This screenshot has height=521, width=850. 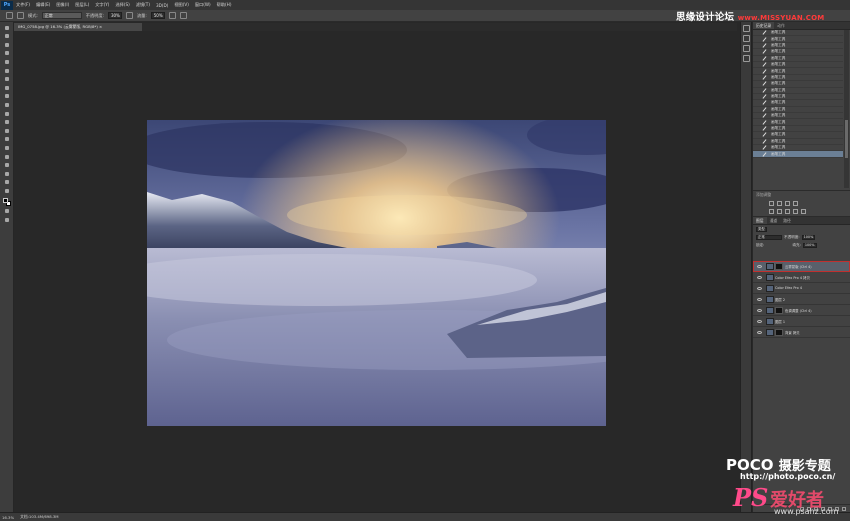 What do you see at coordinates (705, 17) in the screenshot?
I see `watermark-top-cn: 思缘设计论坛` at bounding box center [705, 17].